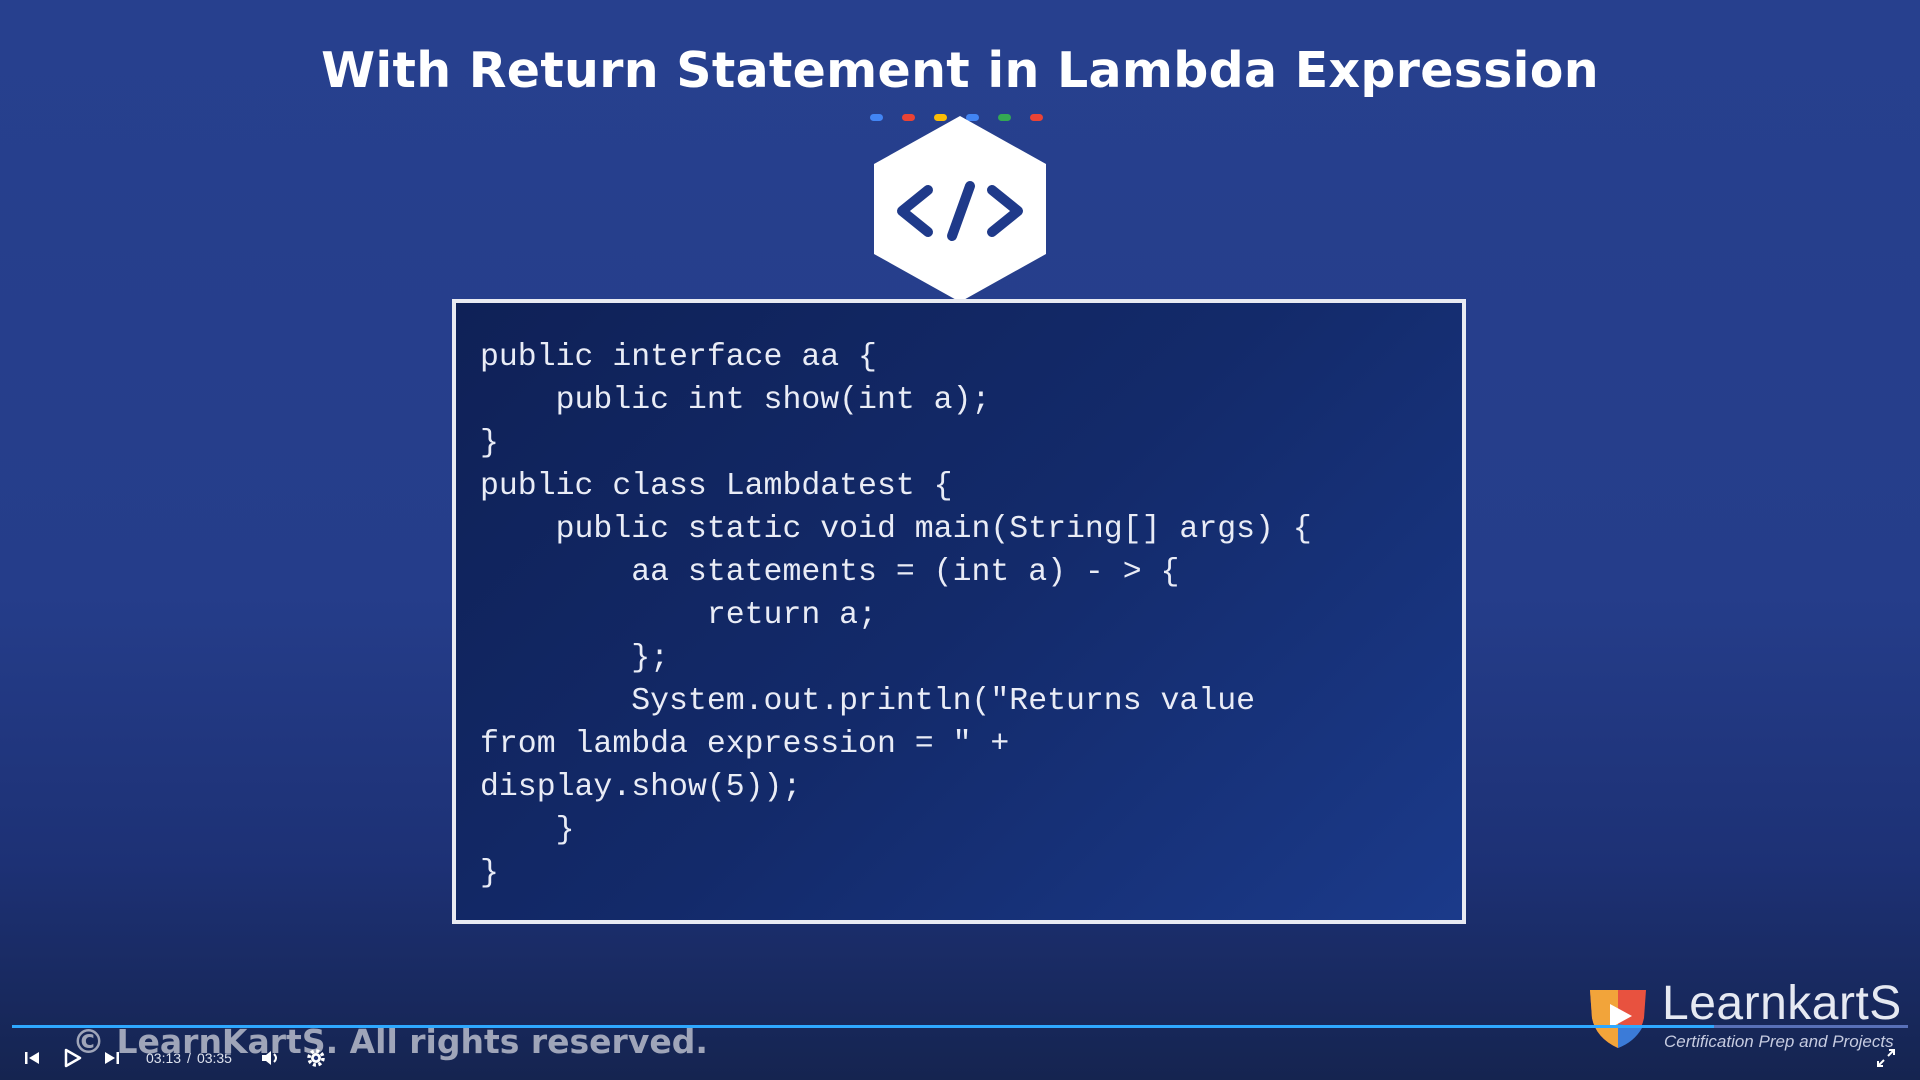 Image resolution: width=1920 pixels, height=1080 pixels. Describe the element at coordinates (164, 1058) in the screenshot. I see `current-time: 03:13` at that location.